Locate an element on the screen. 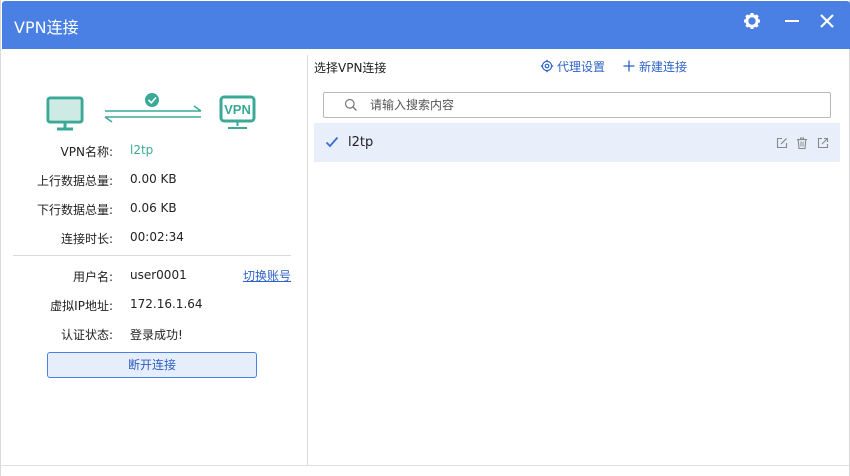 This screenshot has height=476, width=850. disconnect-button: 断开连接 is located at coordinates (152, 365).